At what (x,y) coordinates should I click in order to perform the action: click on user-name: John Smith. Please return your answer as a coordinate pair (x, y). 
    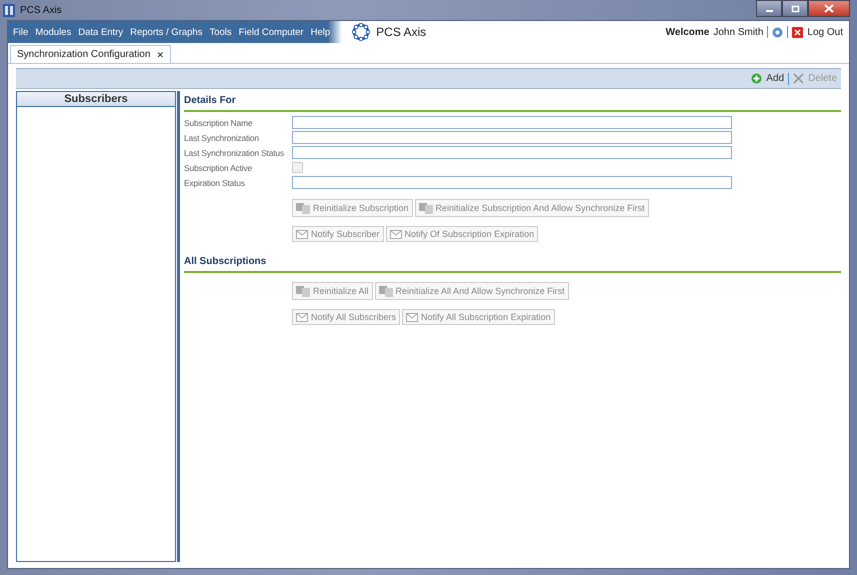
    Looking at the image, I should click on (738, 32).